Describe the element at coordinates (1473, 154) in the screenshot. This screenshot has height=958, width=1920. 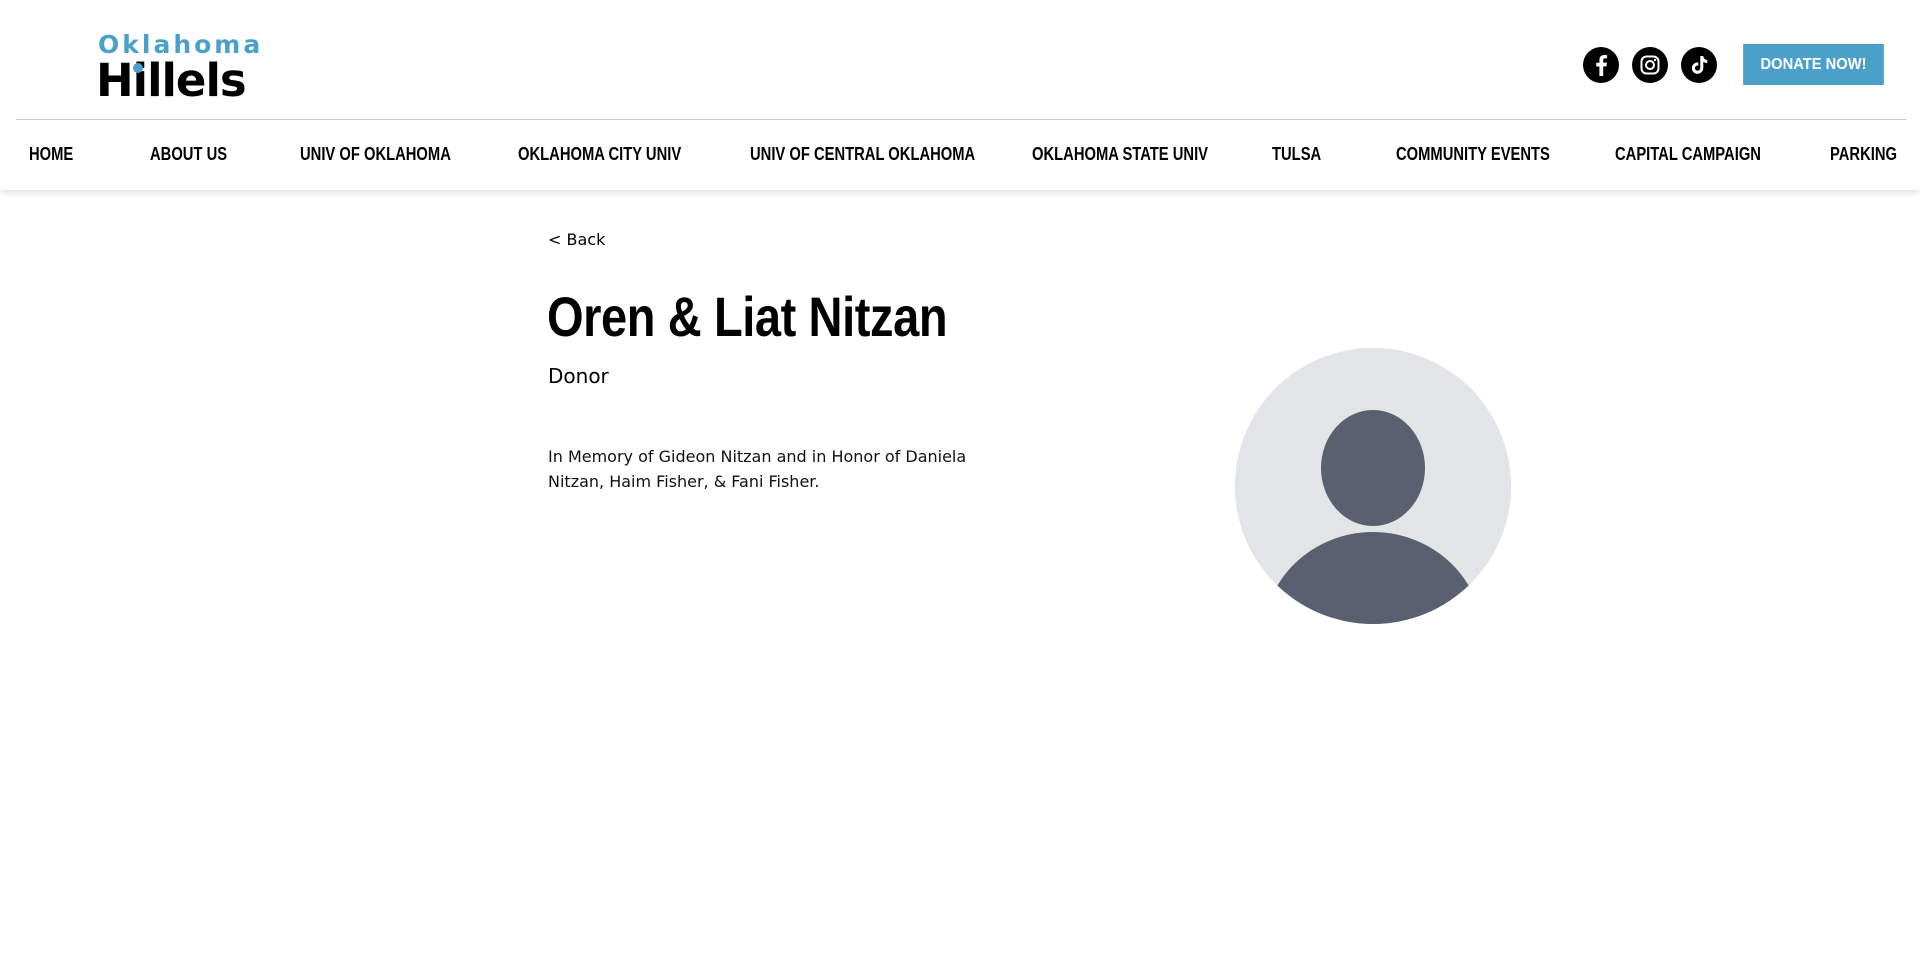
I see `nav-item-community-events: COMMUNITY EVENTS` at that location.